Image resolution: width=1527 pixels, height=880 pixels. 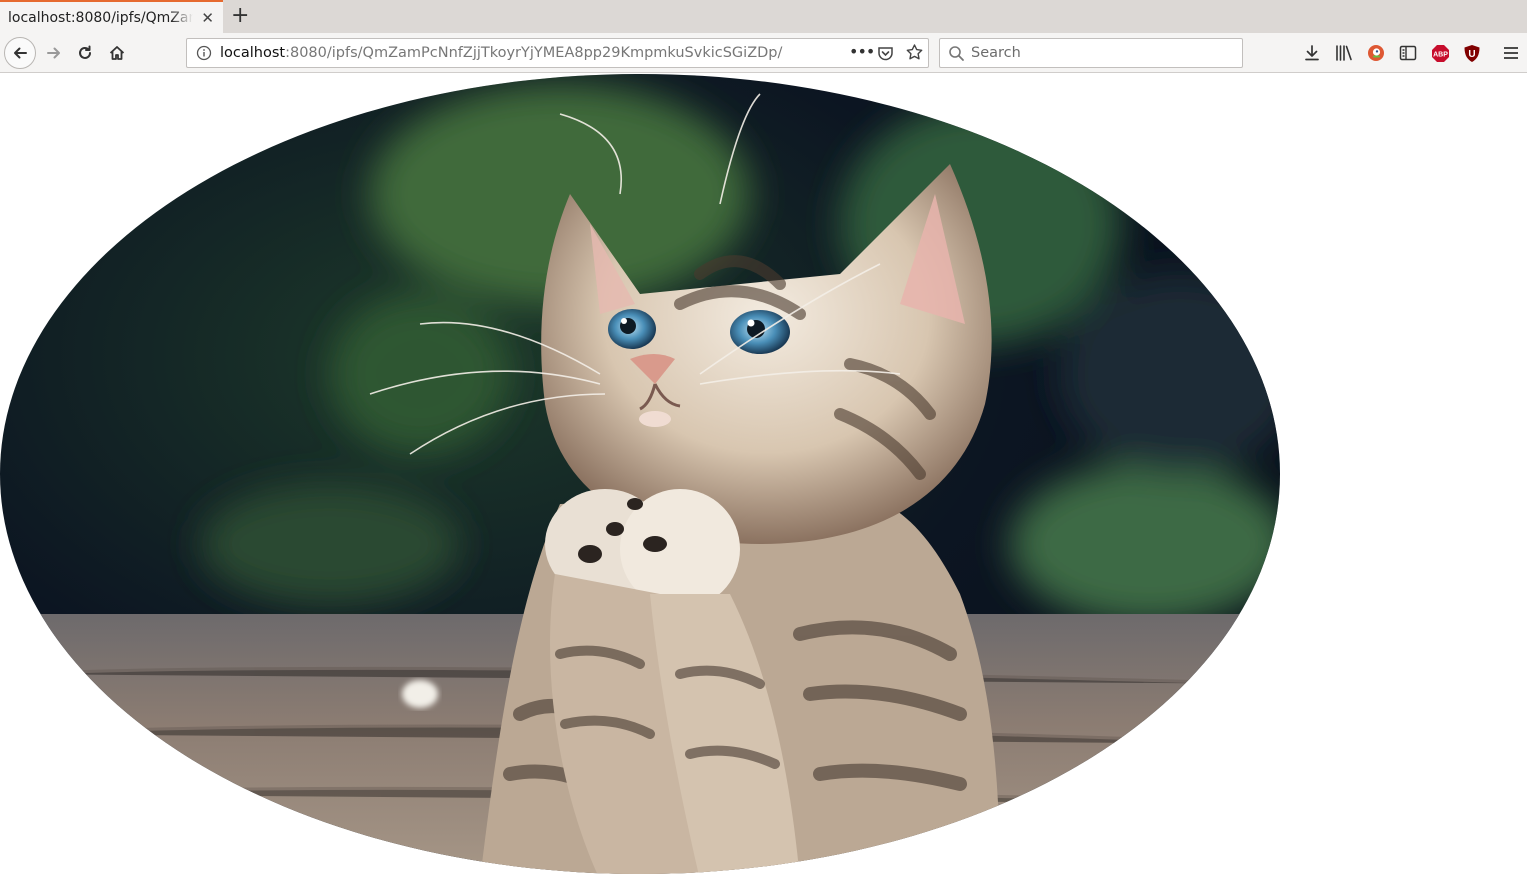 I want to click on reload-button, so click(x=85, y=53).